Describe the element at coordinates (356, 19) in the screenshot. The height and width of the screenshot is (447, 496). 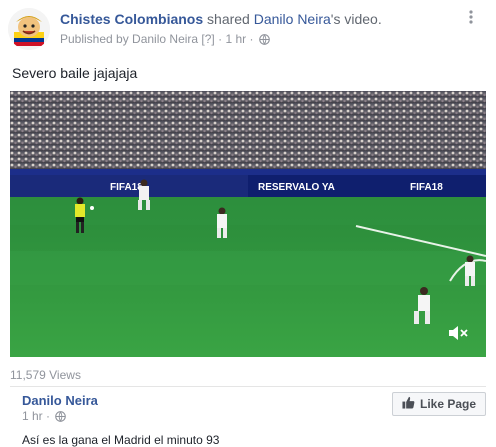
I see `owner-suffix: 's video.` at that location.